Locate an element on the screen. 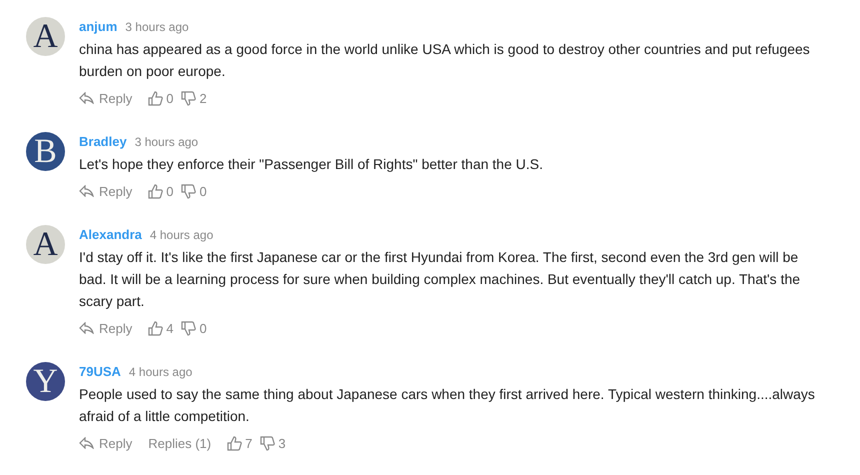 Image resolution: width=860 pixels, height=475 pixels. like-button: 4 is located at coordinates (161, 328).